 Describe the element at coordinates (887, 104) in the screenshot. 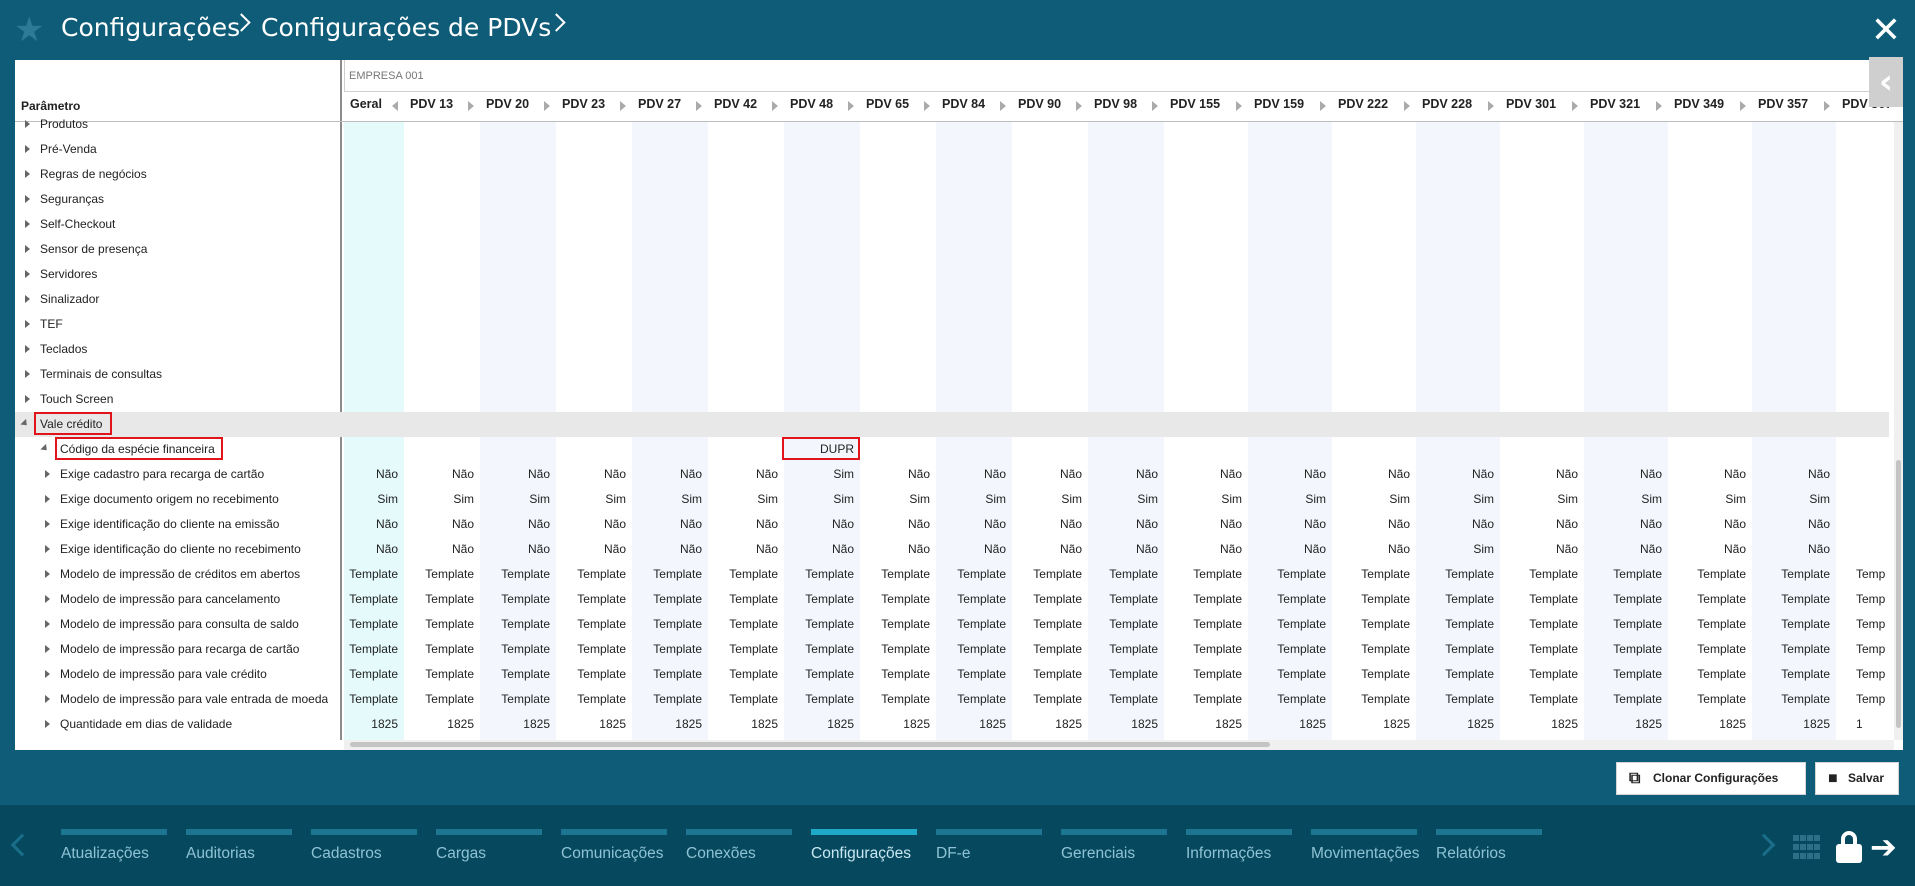

I see `column-header: PDV 65` at that location.